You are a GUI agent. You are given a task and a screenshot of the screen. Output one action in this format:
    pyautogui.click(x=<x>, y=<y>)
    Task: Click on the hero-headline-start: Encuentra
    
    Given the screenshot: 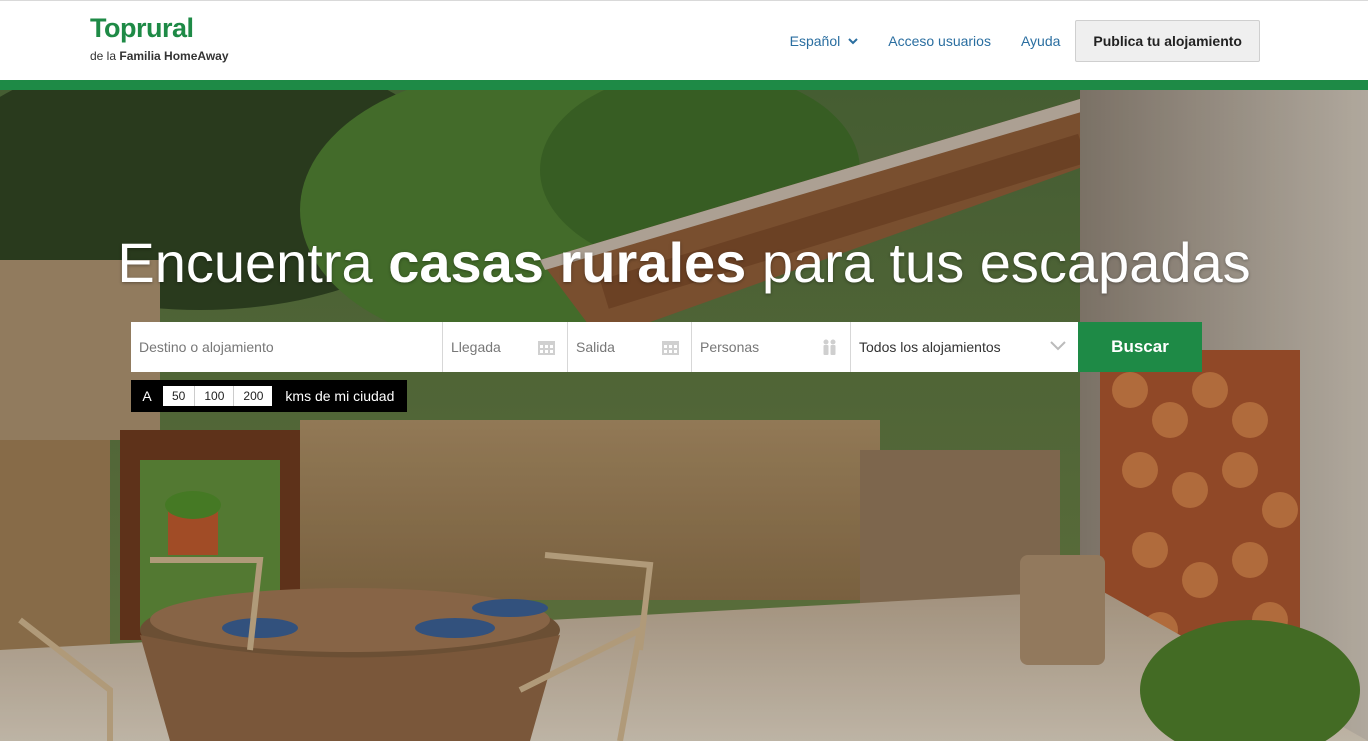 What is the action you would take?
    pyautogui.click(x=253, y=262)
    